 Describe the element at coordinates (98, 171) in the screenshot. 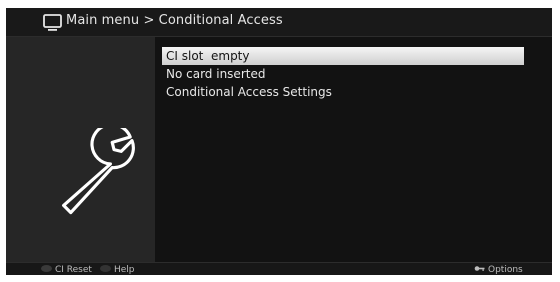

I see `wrench-icon` at that location.